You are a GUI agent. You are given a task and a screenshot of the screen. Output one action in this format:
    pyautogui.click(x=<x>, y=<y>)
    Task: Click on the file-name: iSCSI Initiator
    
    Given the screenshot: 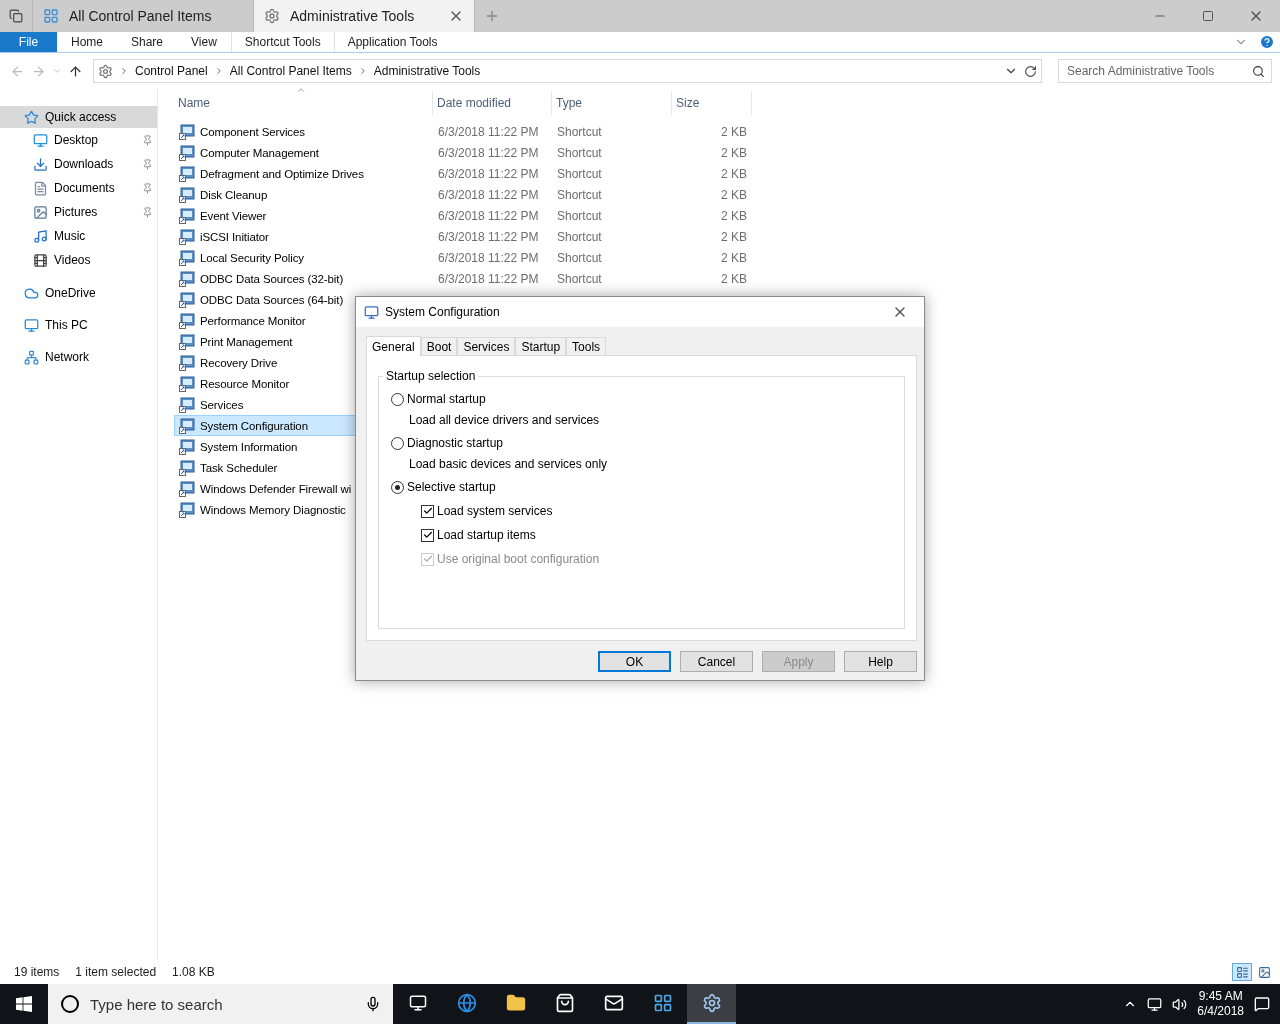 What is the action you would take?
    pyautogui.click(x=234, y=236)
    